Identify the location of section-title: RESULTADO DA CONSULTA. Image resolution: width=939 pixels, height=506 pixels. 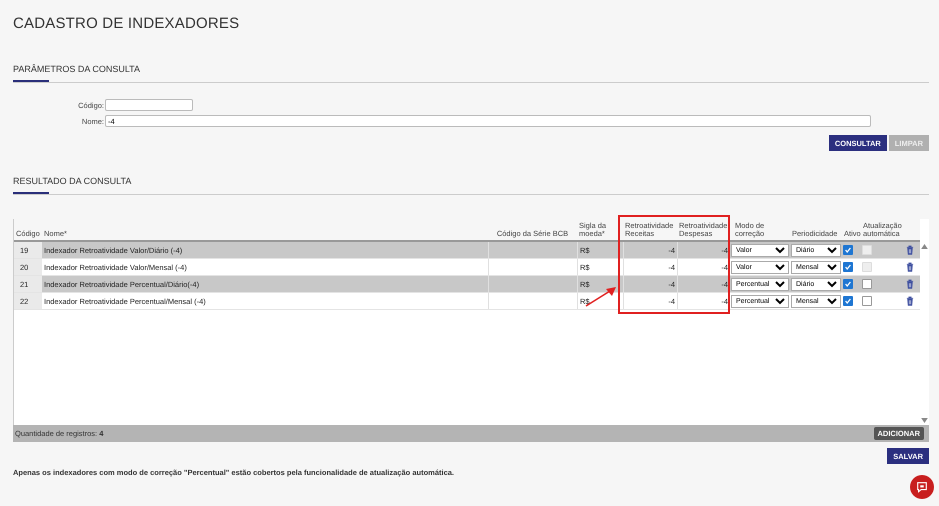
(72, 181).